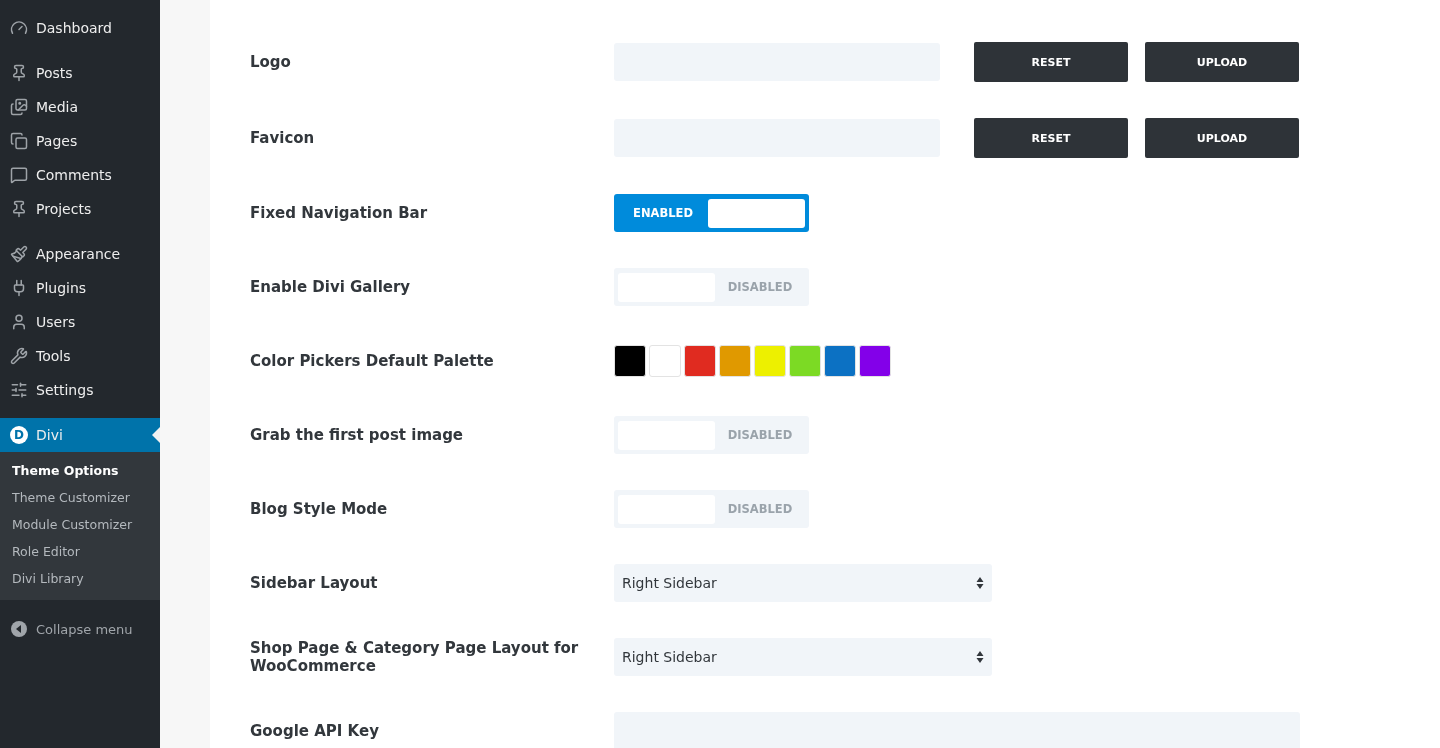 The image size is (1440, 748). What do you see at coordinates (80, 470) in the screenshot?
I see `submenu-item: Theme Options` at bounding box center [80, 470].